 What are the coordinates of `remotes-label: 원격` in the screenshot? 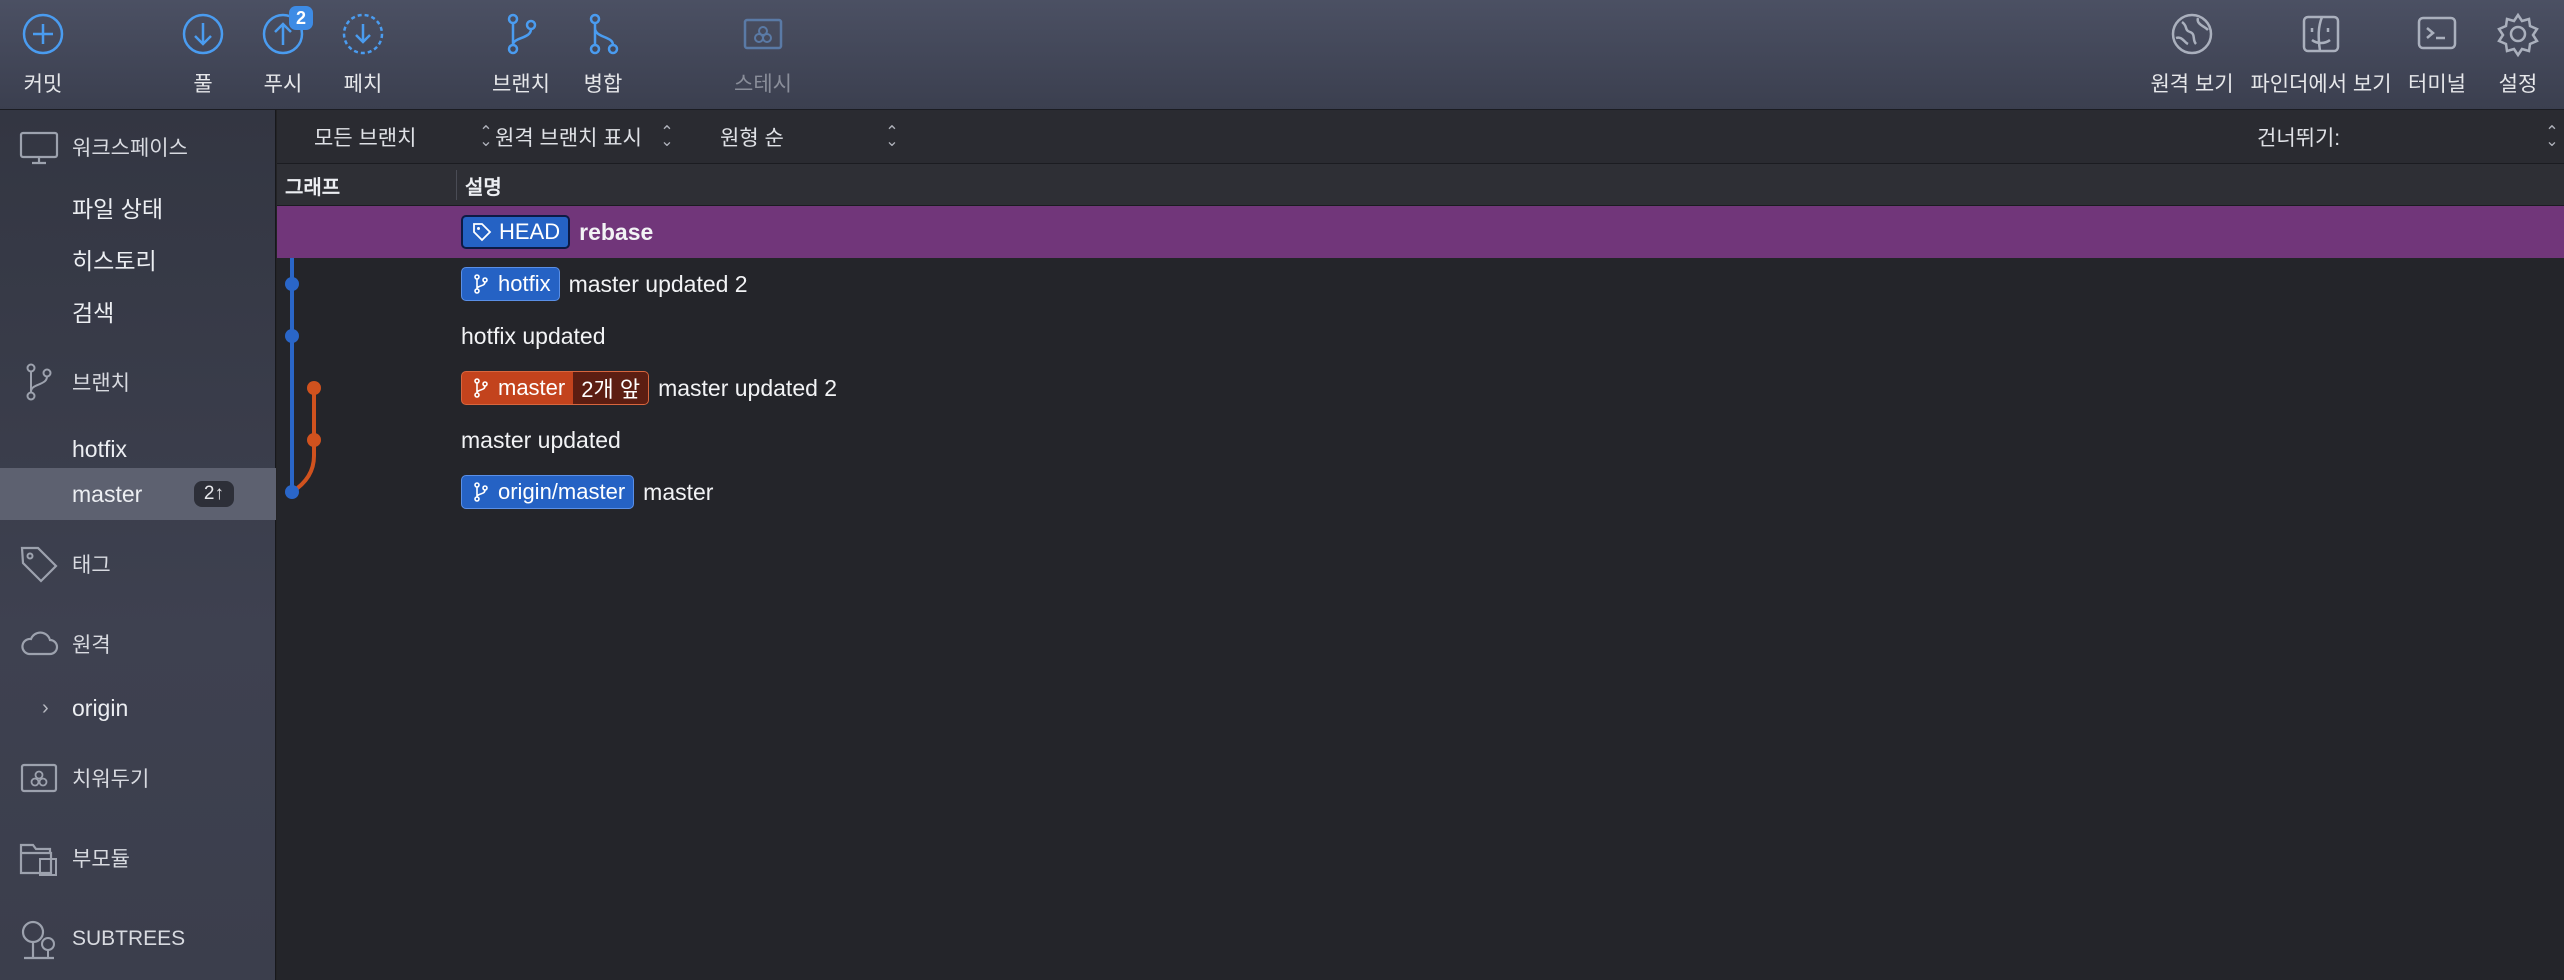 It's located at (91, 645).